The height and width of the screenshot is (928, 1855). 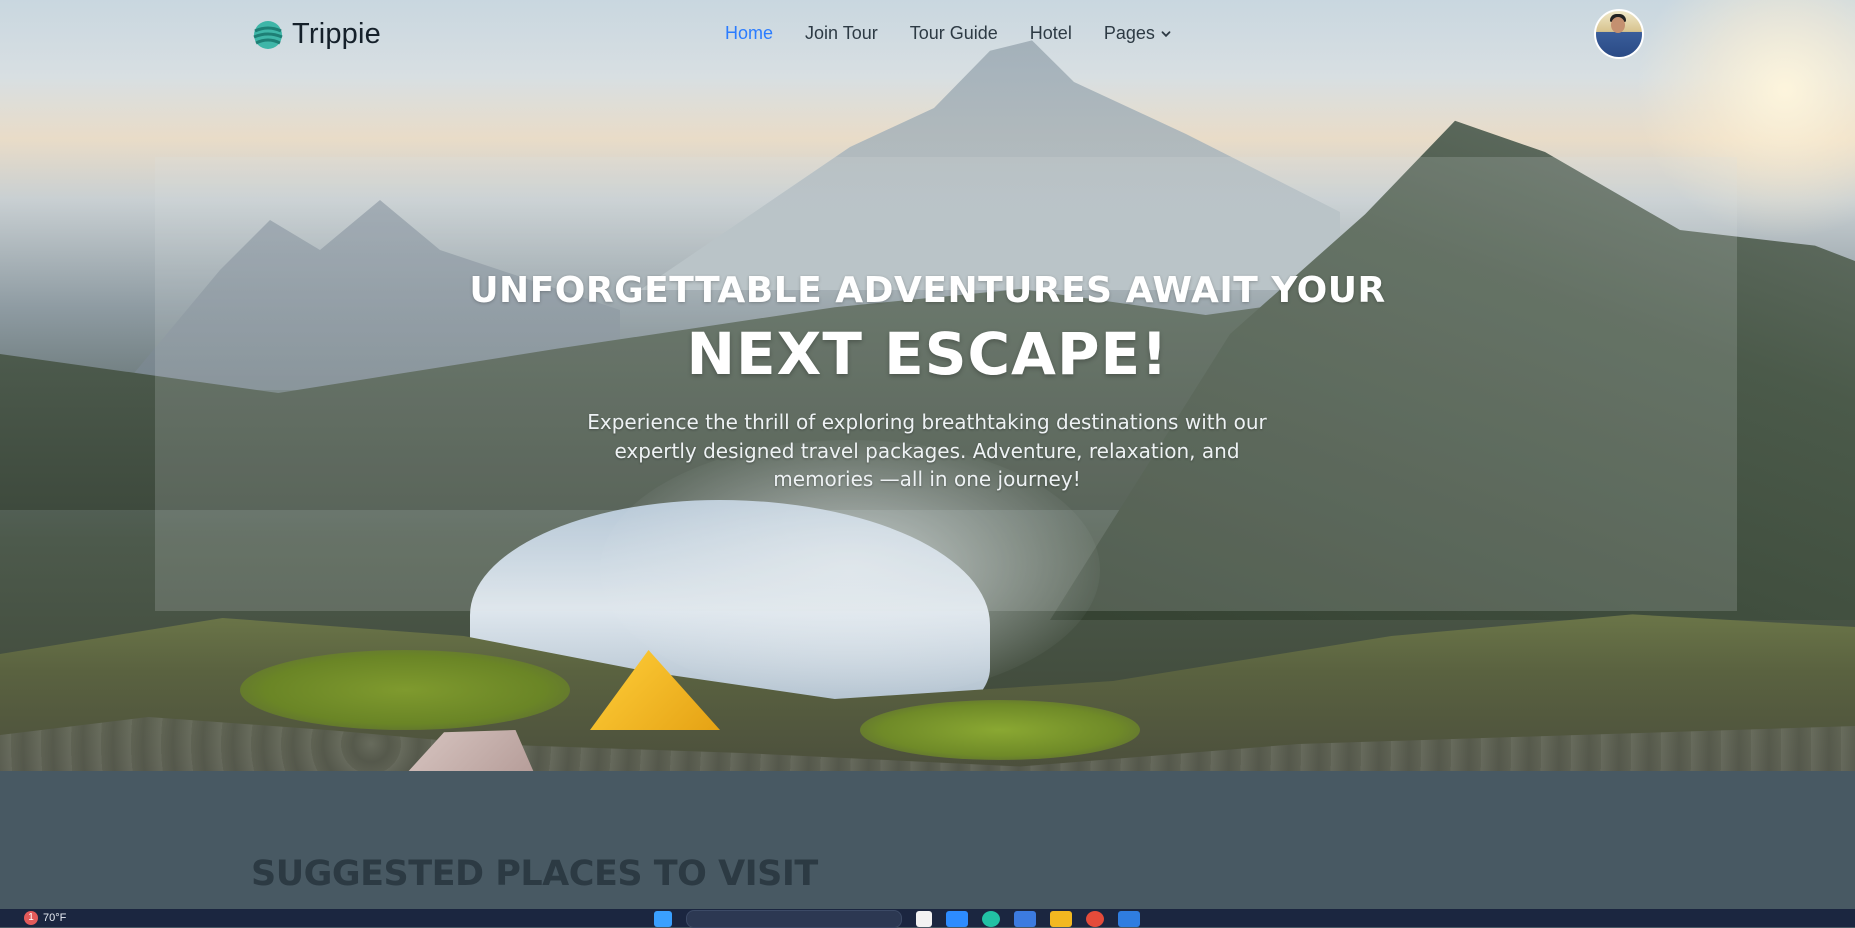 I want to click on taskbar-apps, so click(x=897, y=919).